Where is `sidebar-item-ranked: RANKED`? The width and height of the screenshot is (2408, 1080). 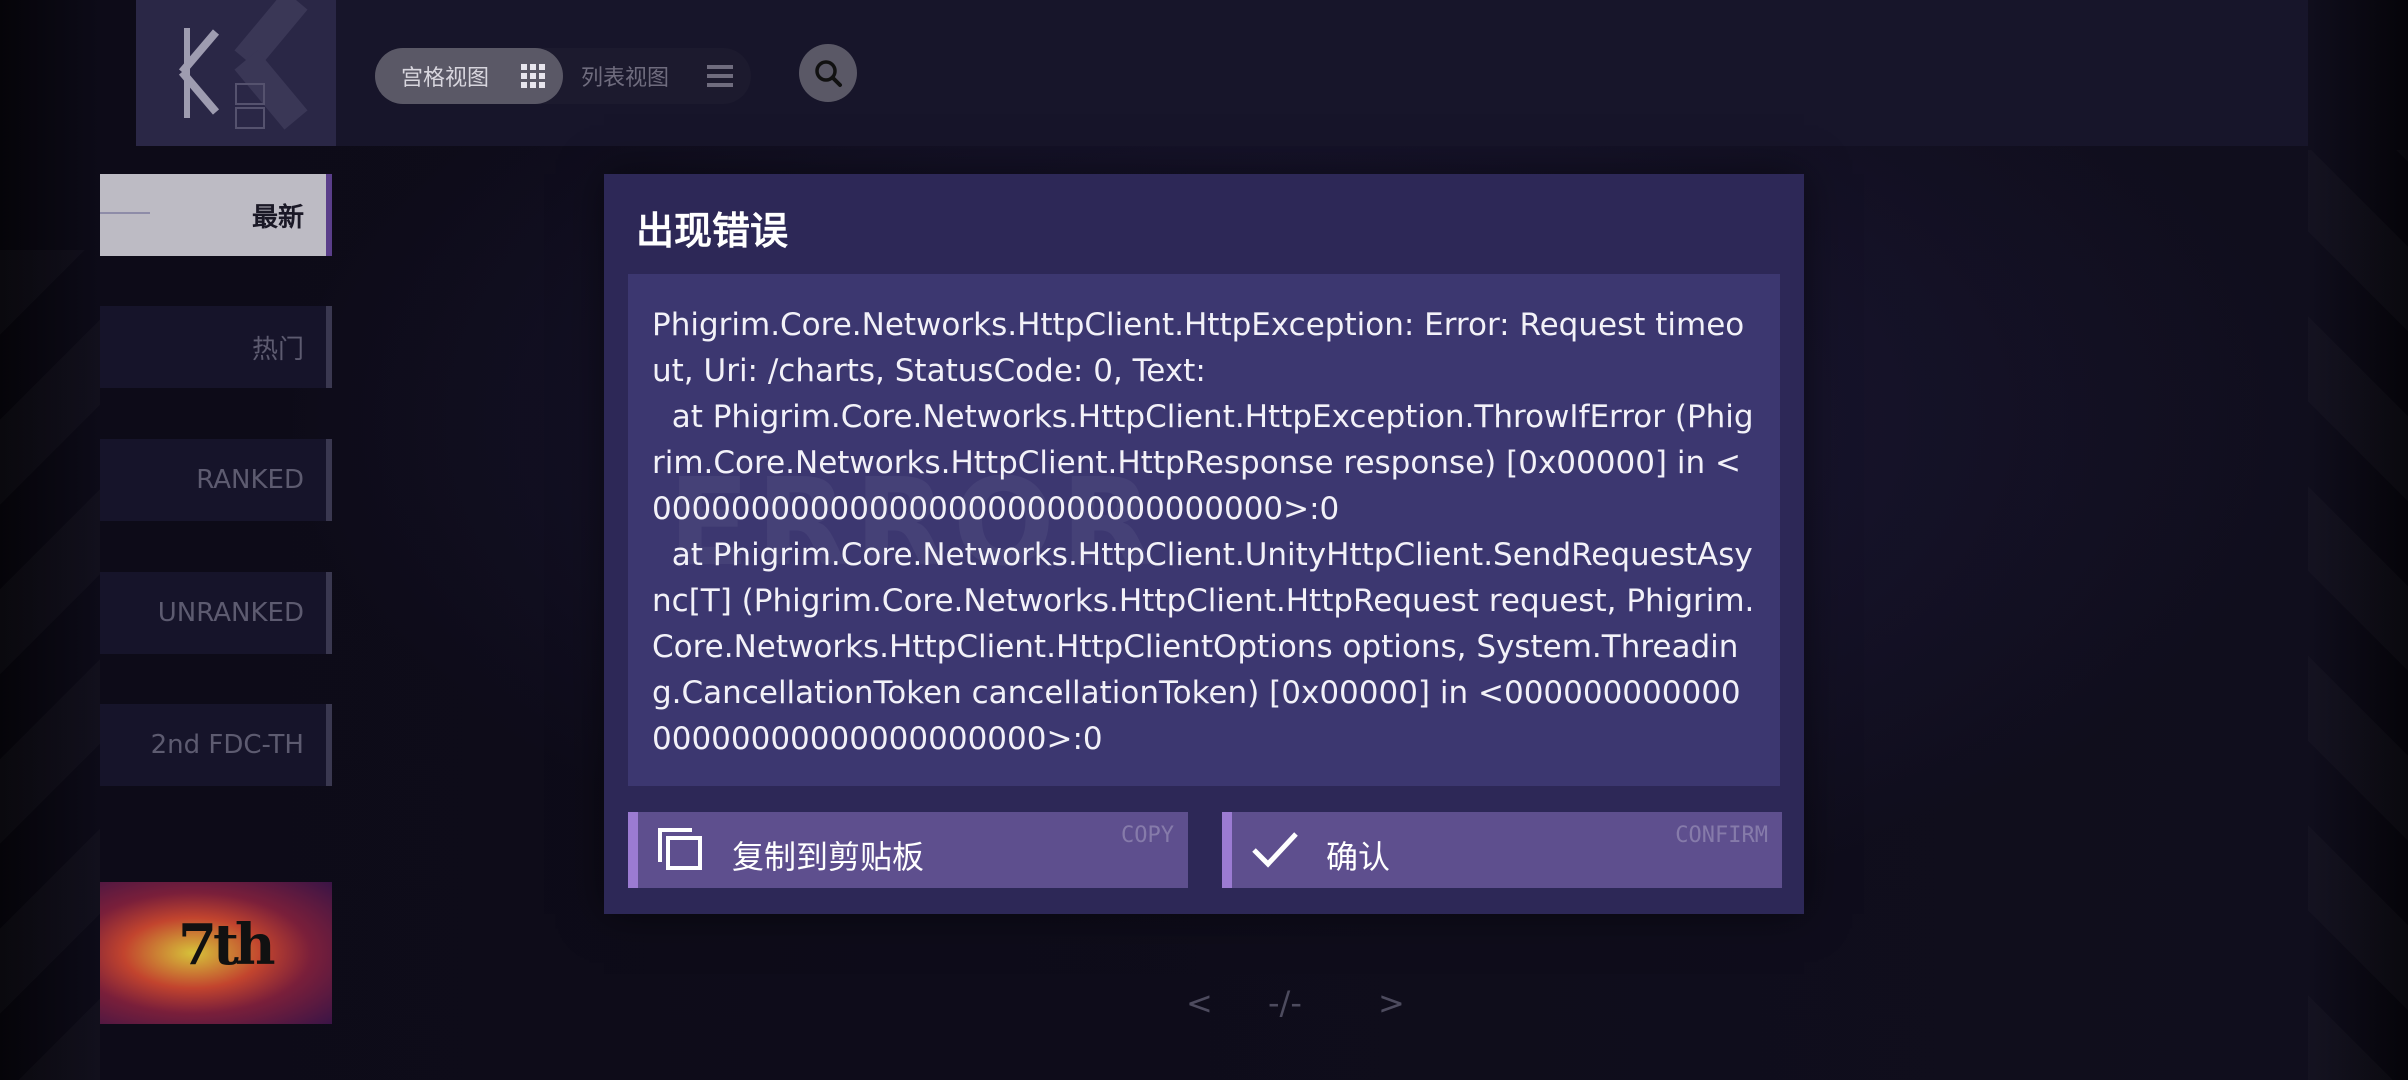 sidebar-item-ranked: RANKED is located at coordinates (216, 480).